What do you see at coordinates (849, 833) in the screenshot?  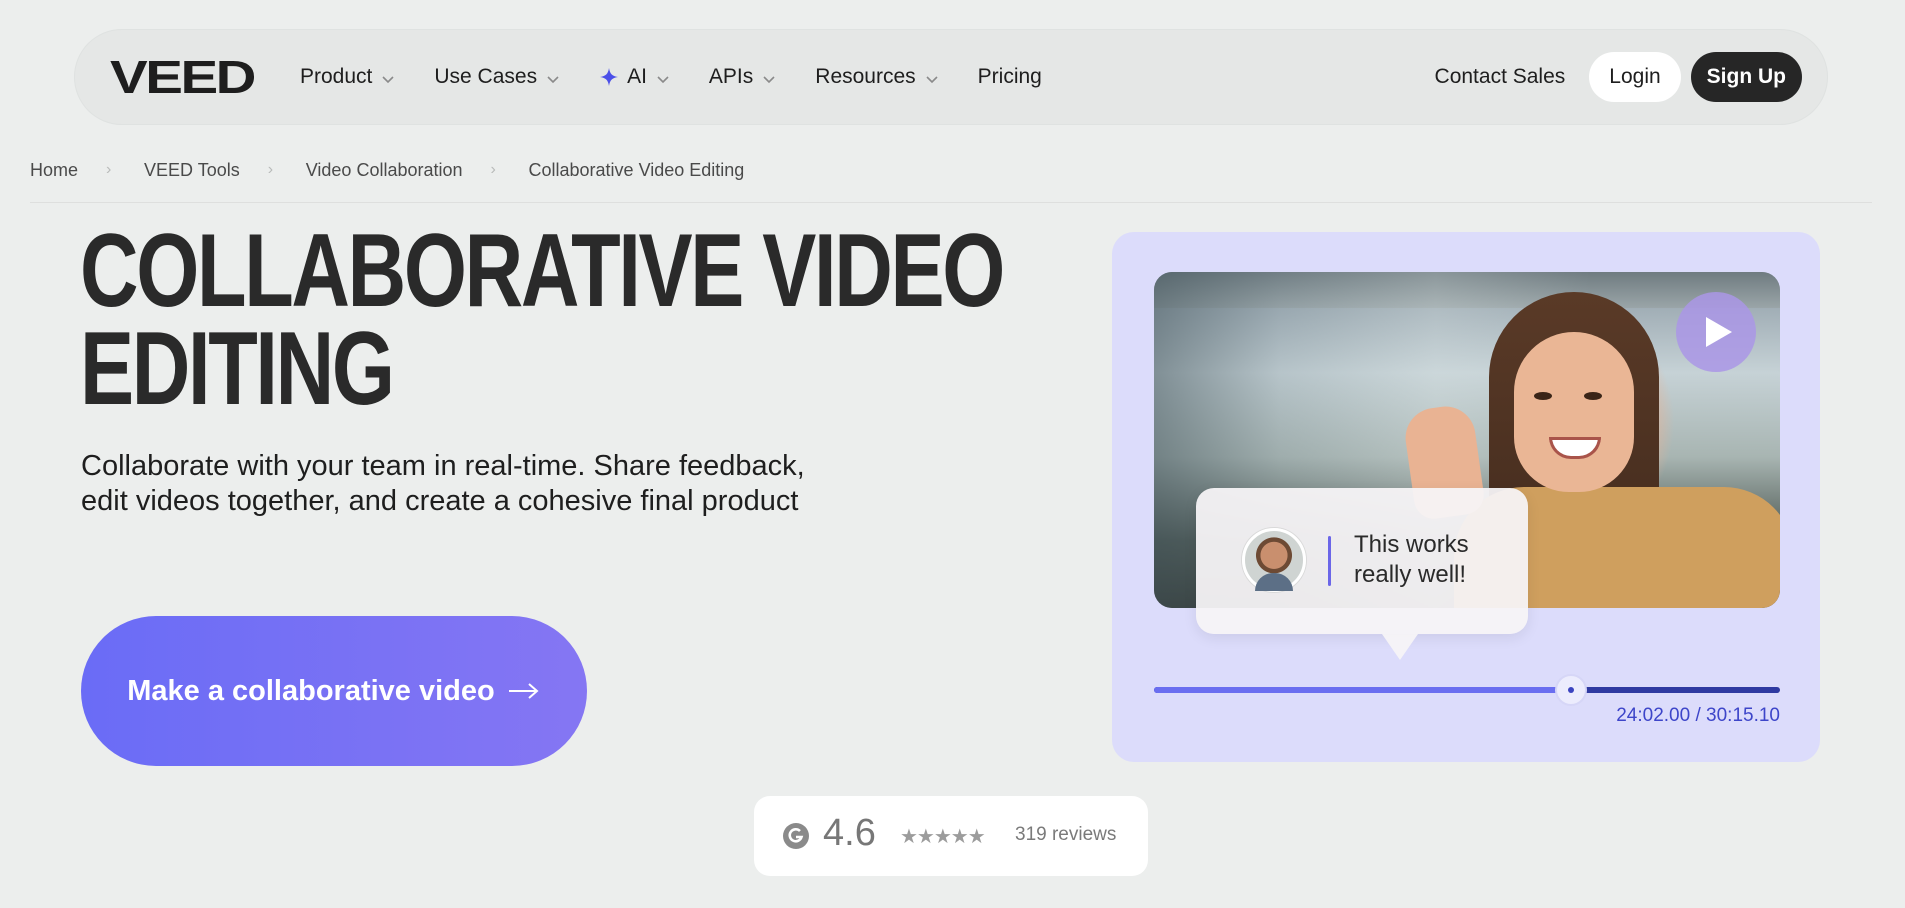 I see `rating-score: 4.6` at bounding box center [849, 833].